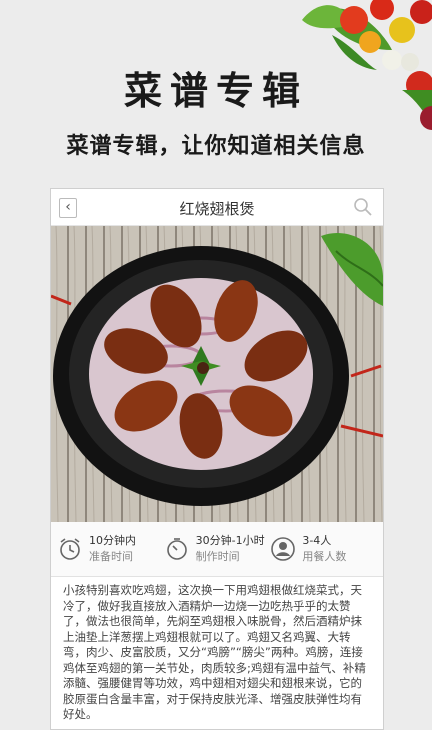 The height and width of the screenshot is (730, 432). I want to click on servings-value: 3-4人, so click(317, 540).